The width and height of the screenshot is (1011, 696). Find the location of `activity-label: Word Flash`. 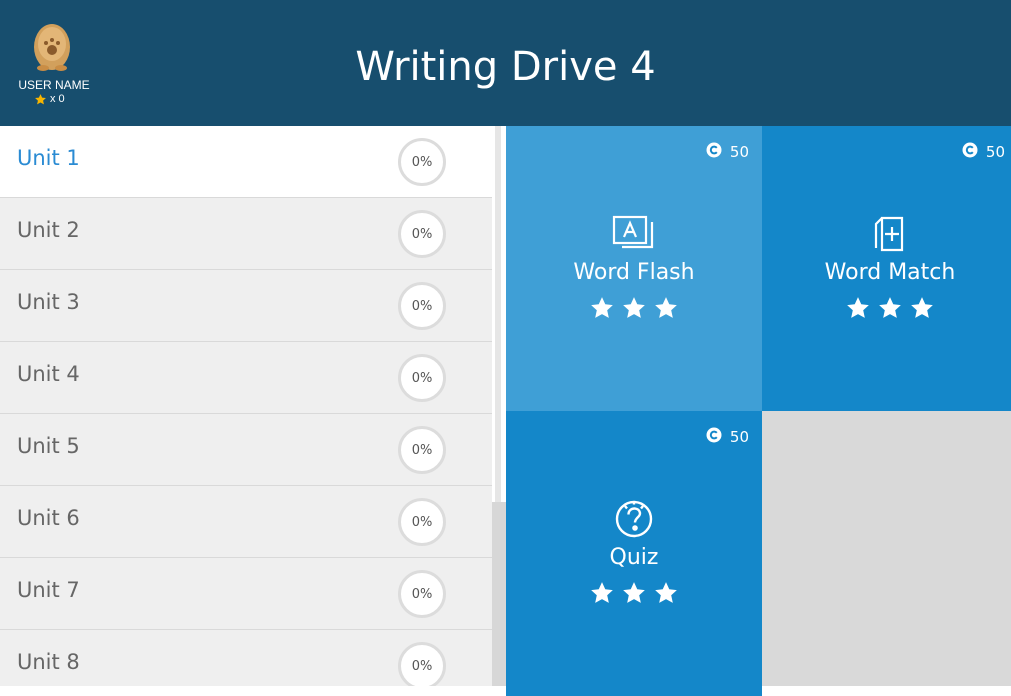

activity-label: Word Flash is located at coordinates (634, 272).